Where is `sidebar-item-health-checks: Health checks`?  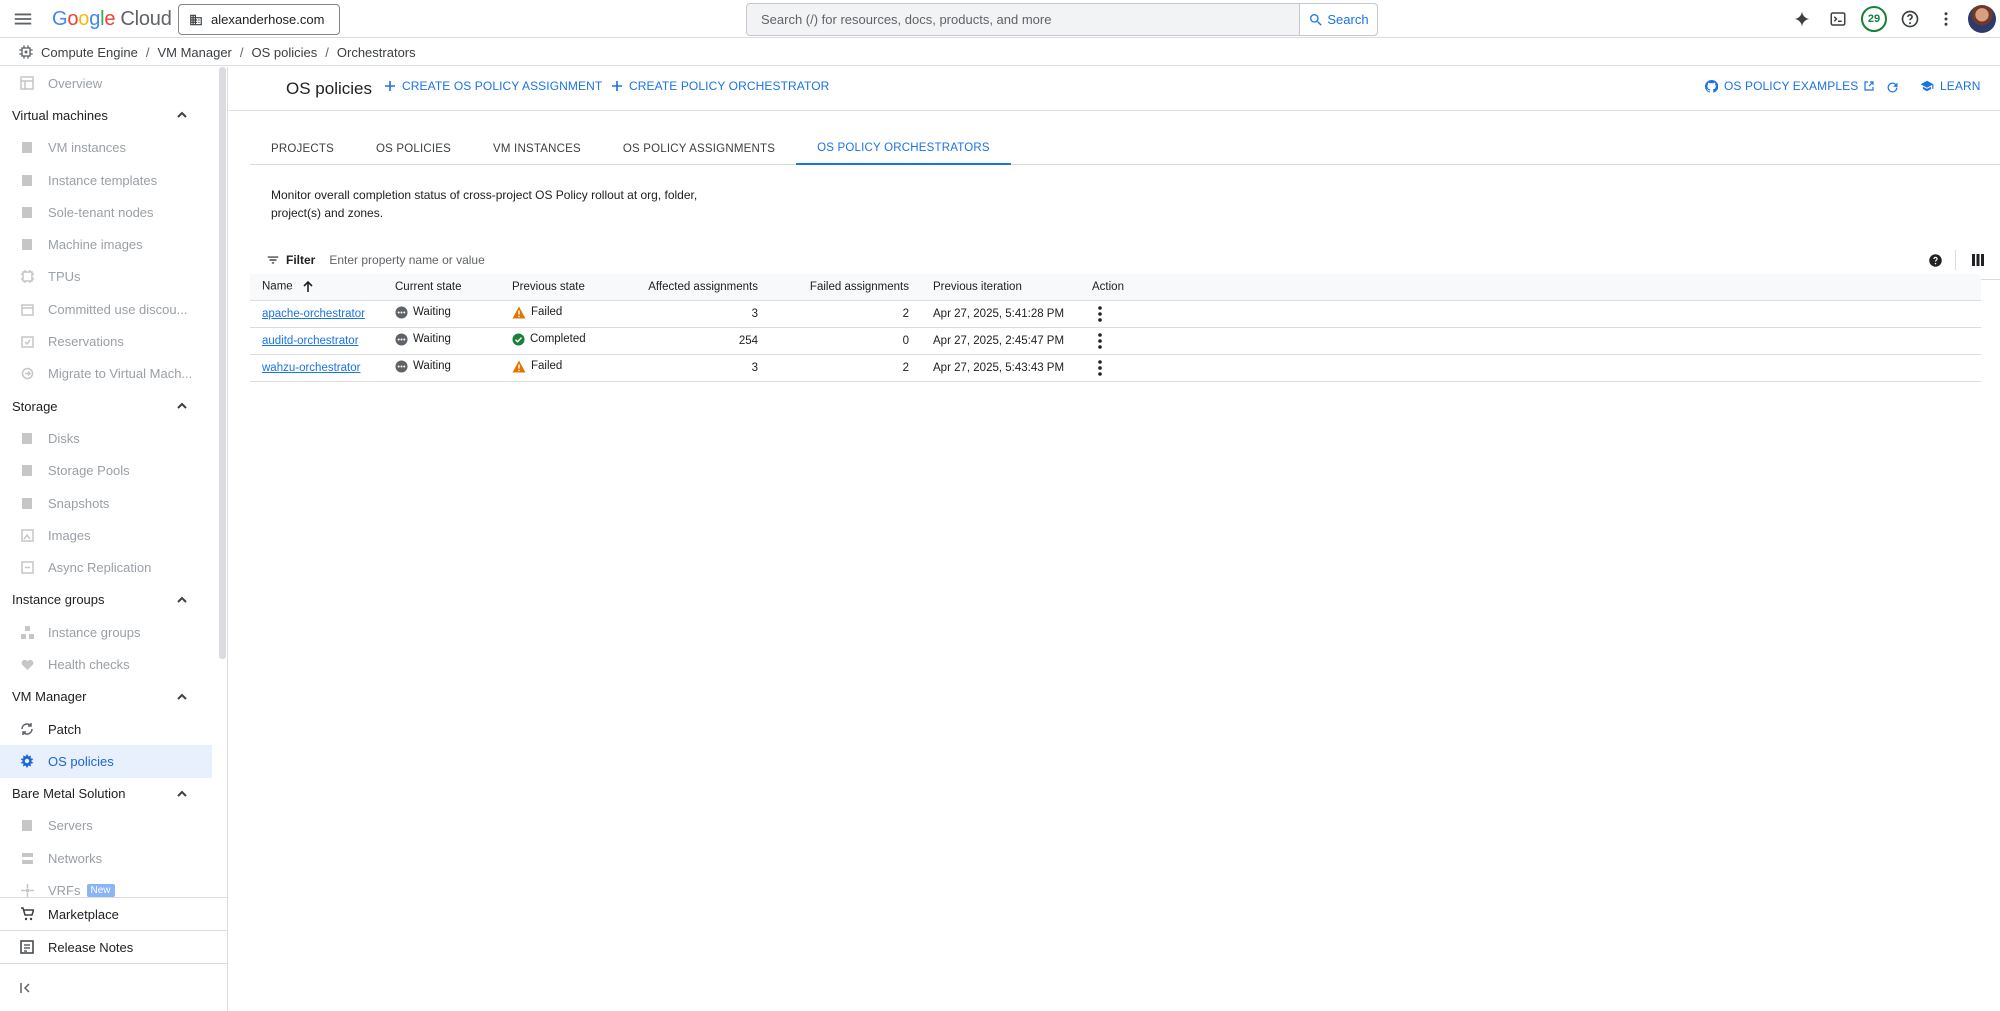 sidebar-item-health-checks: Health checks is located at coordinates (109, 664).